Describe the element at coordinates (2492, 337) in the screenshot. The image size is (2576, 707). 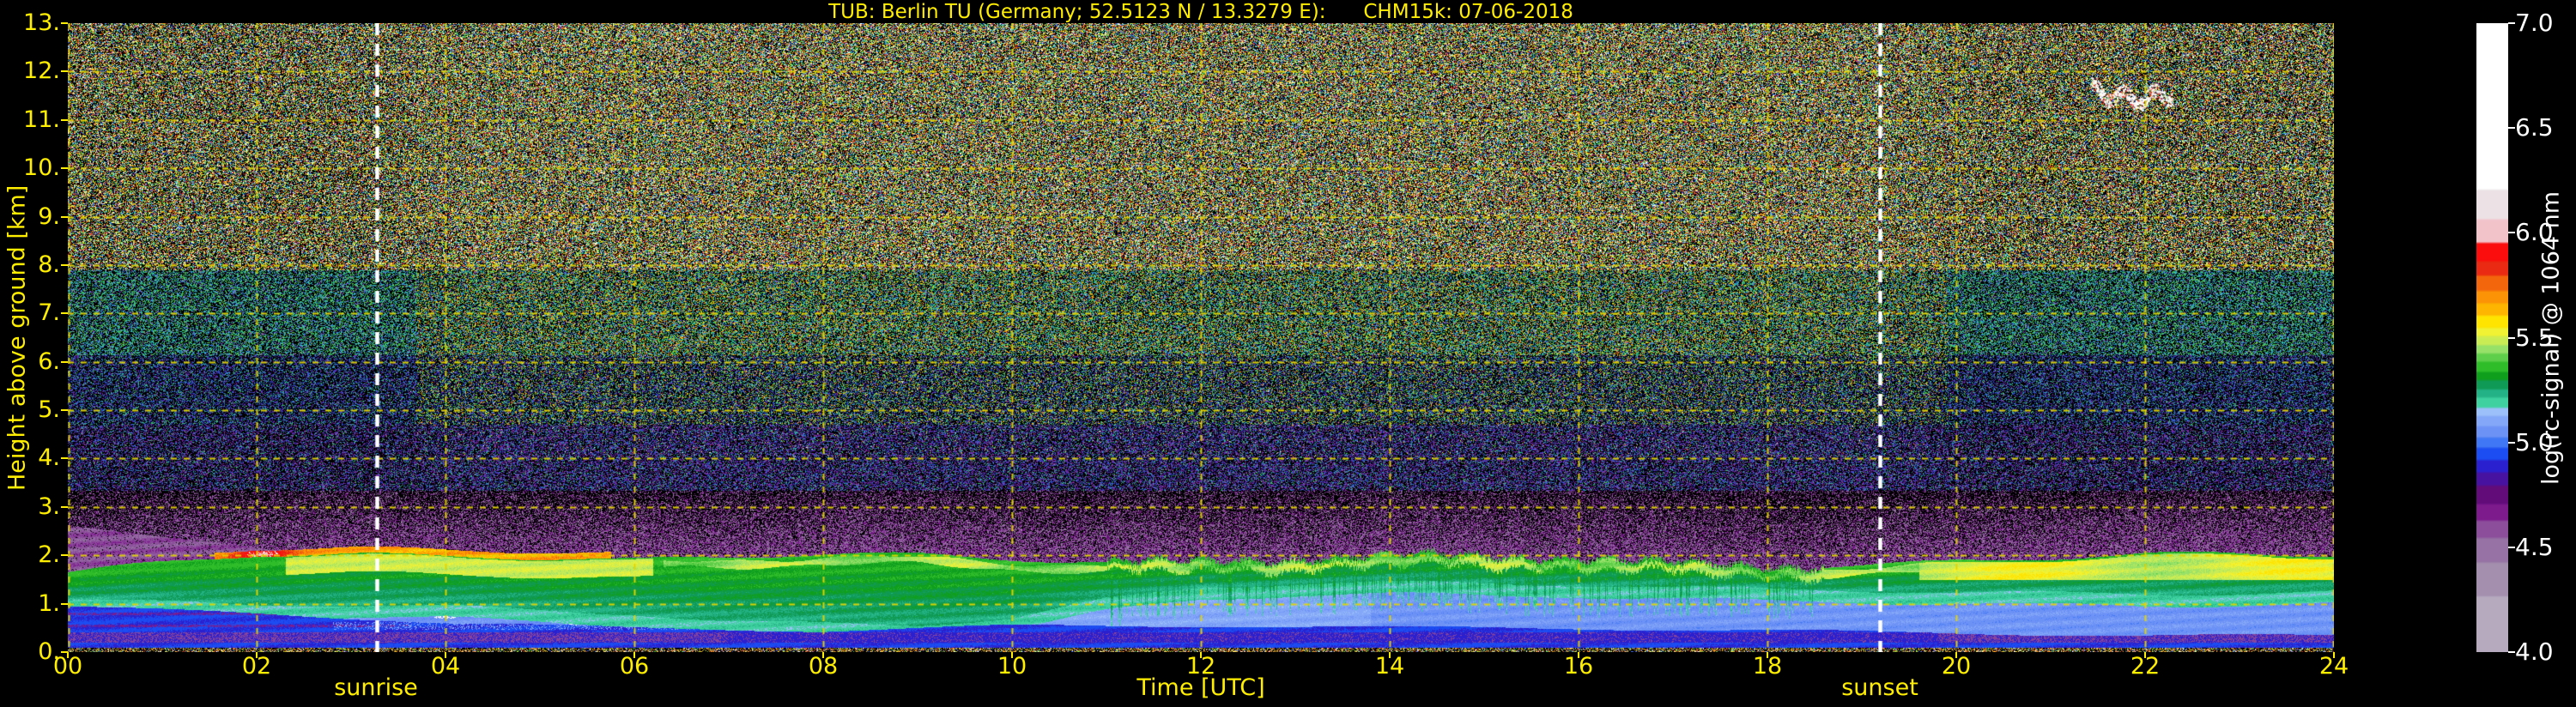
I see `colorbar` at that location.